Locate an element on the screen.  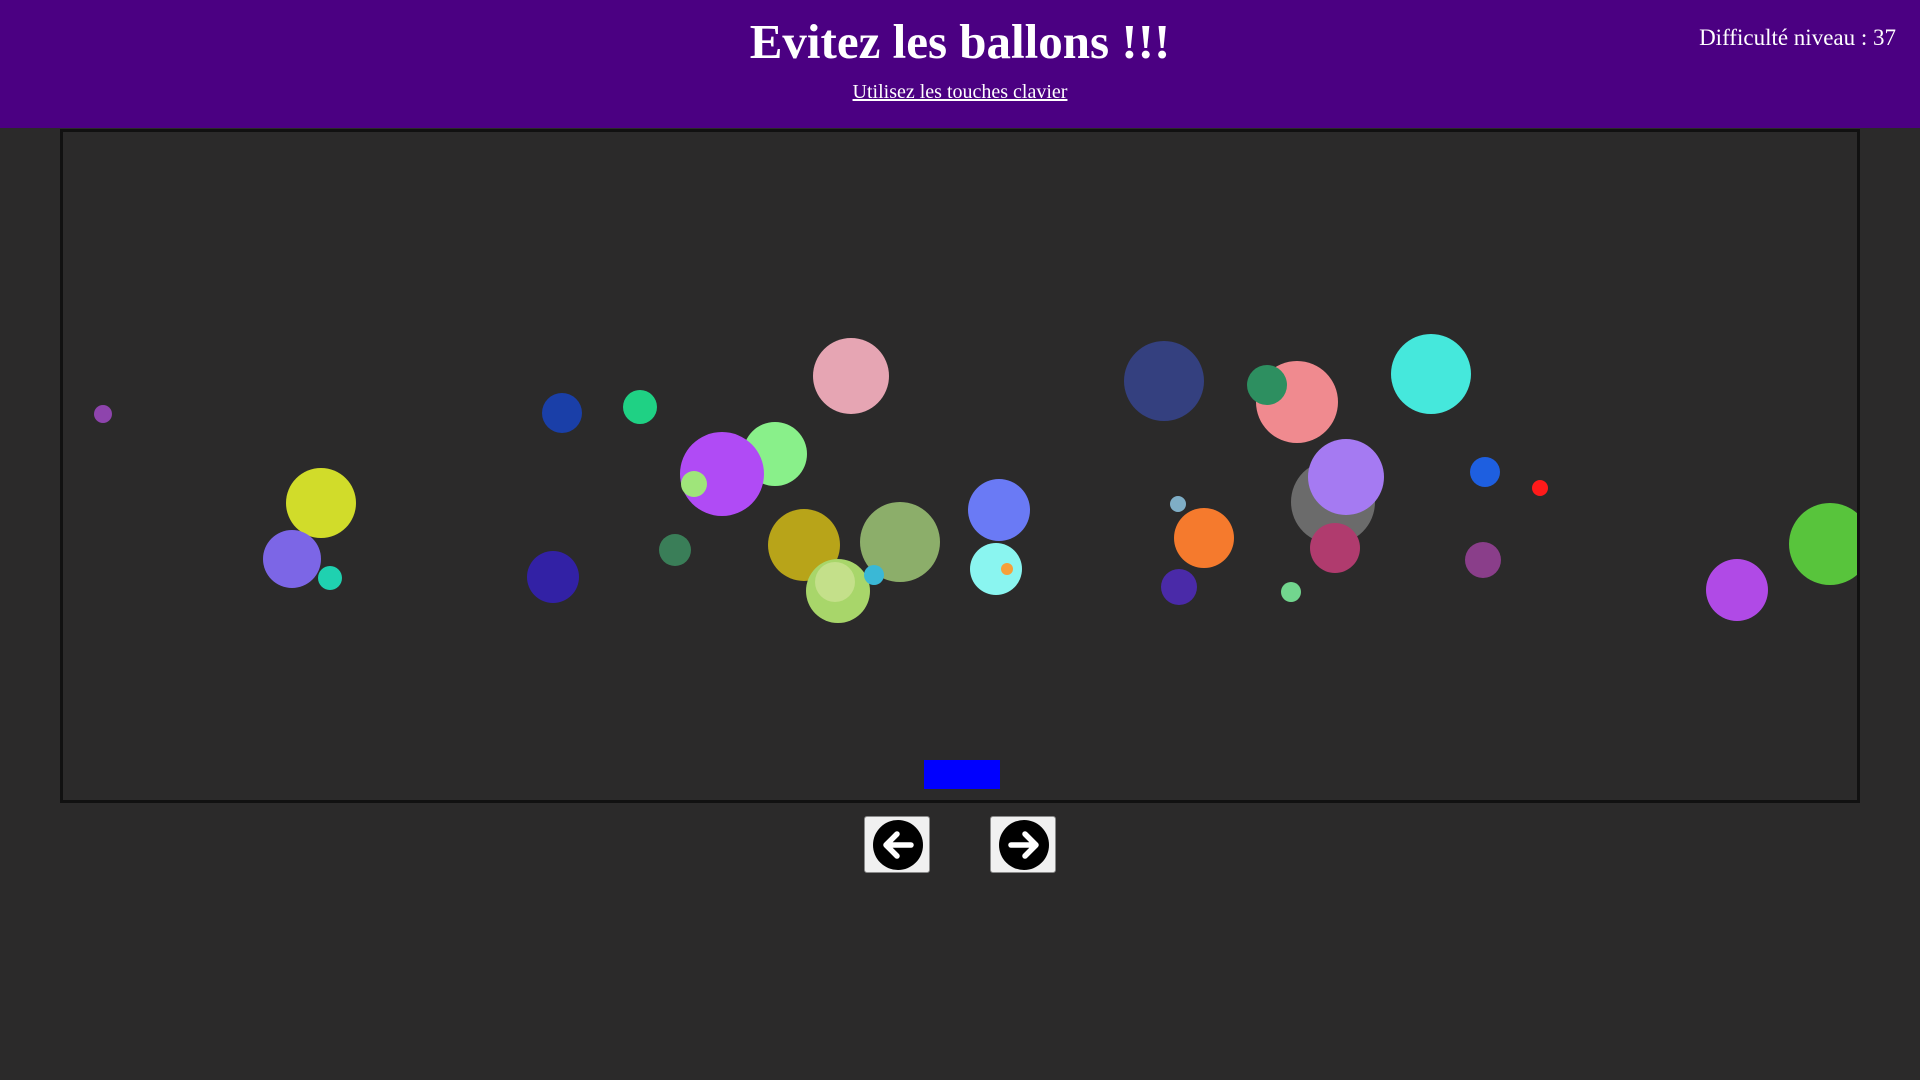
move-right-button is located at coordinates (1023, 844).